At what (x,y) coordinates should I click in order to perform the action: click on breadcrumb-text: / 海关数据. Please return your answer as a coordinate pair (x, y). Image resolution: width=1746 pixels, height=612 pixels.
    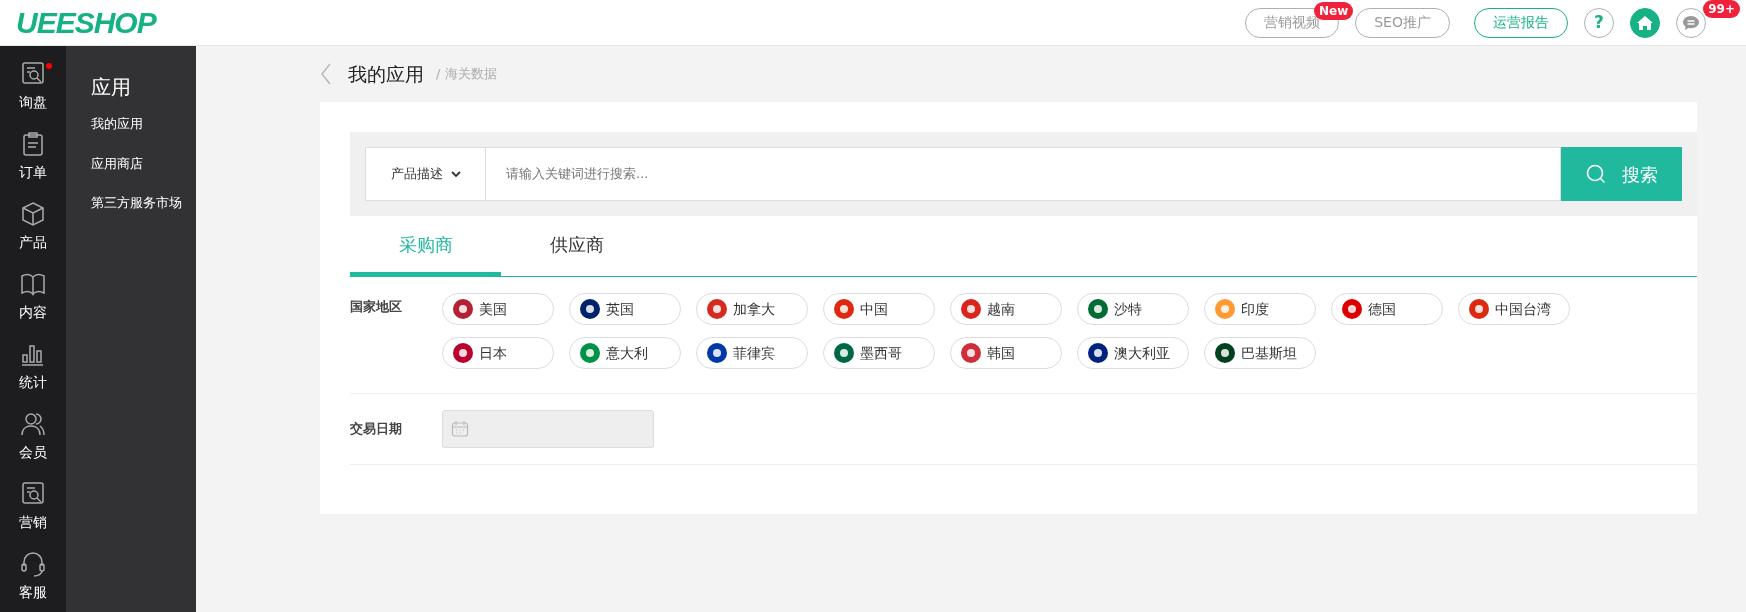
    Looking at the image, I should click on (466, 74).